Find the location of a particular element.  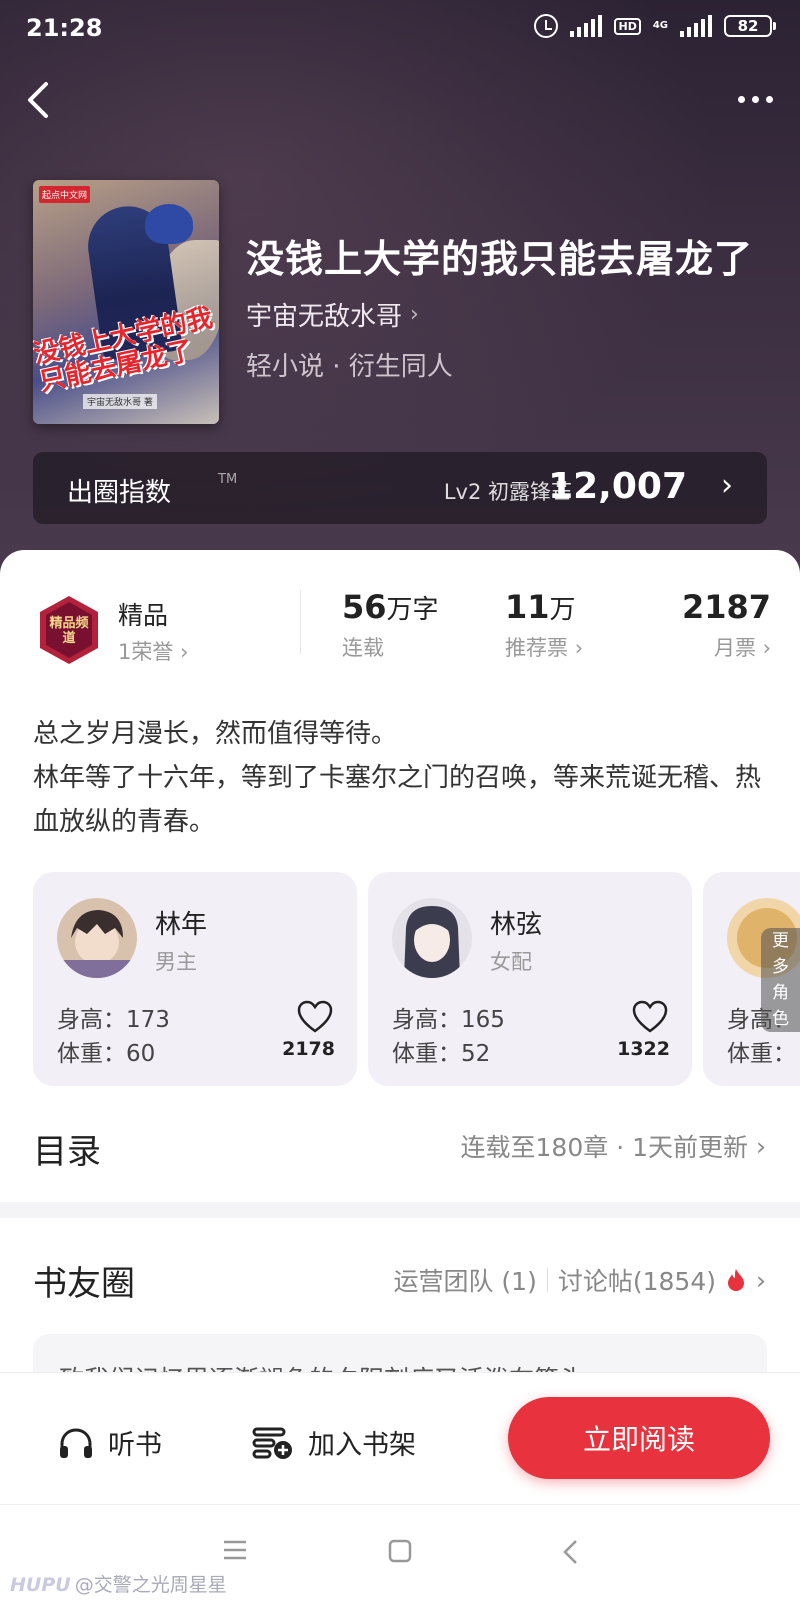

index-label: 出圈指数 is located at coordinates (119, 493).